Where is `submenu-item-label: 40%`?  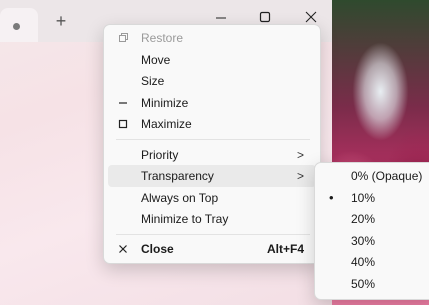
submenu-item-label: 40% is located at coordinates (363, 262).